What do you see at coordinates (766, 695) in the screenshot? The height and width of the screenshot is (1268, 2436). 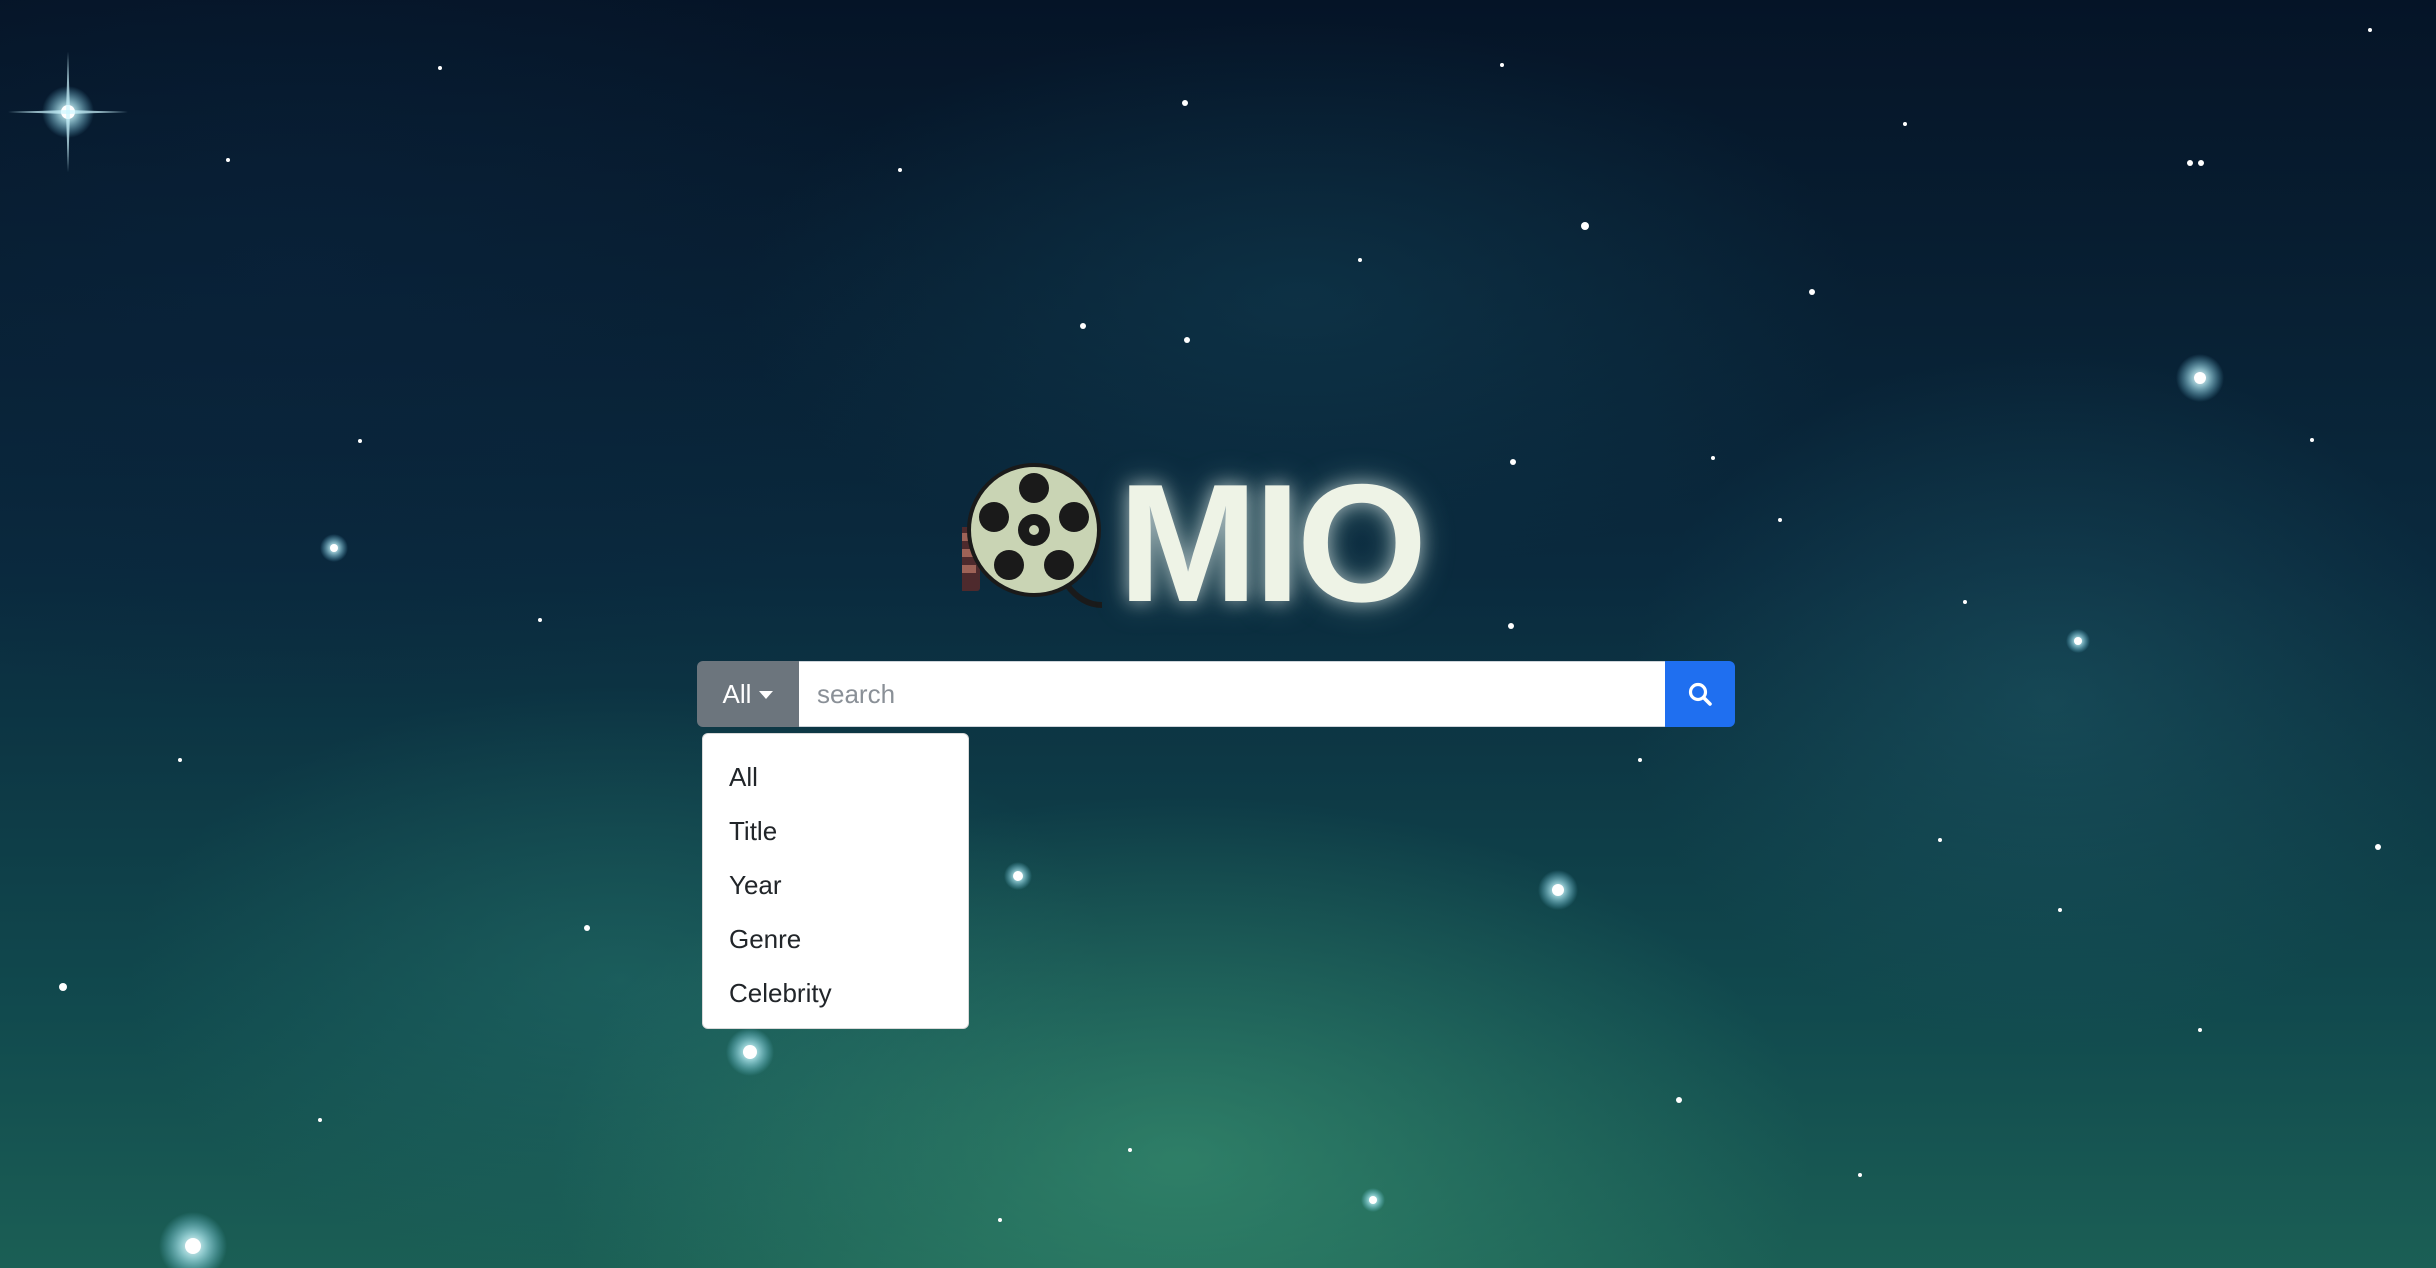 I see `caret-down-icon` at bounding box center [766, 695].